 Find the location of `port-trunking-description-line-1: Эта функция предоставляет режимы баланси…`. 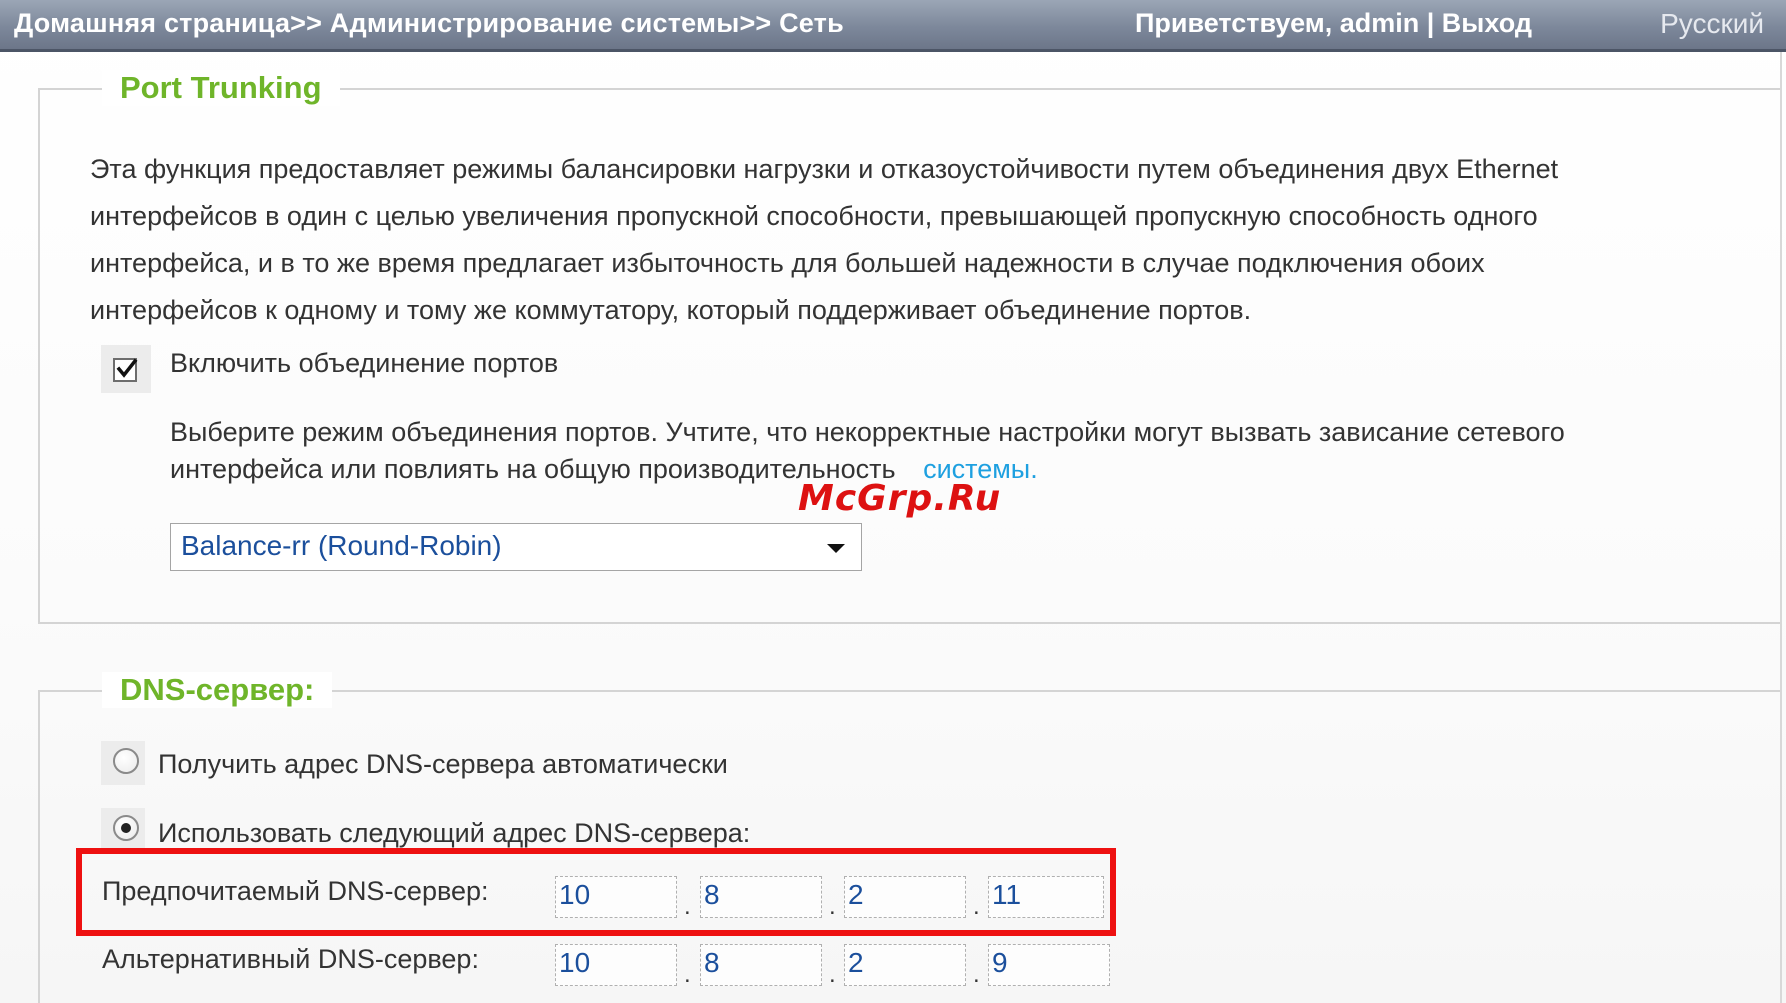

port-trunking-description-line-1: Эта функция предоставляет режимы баланси… is located at coordinates (824, 169).